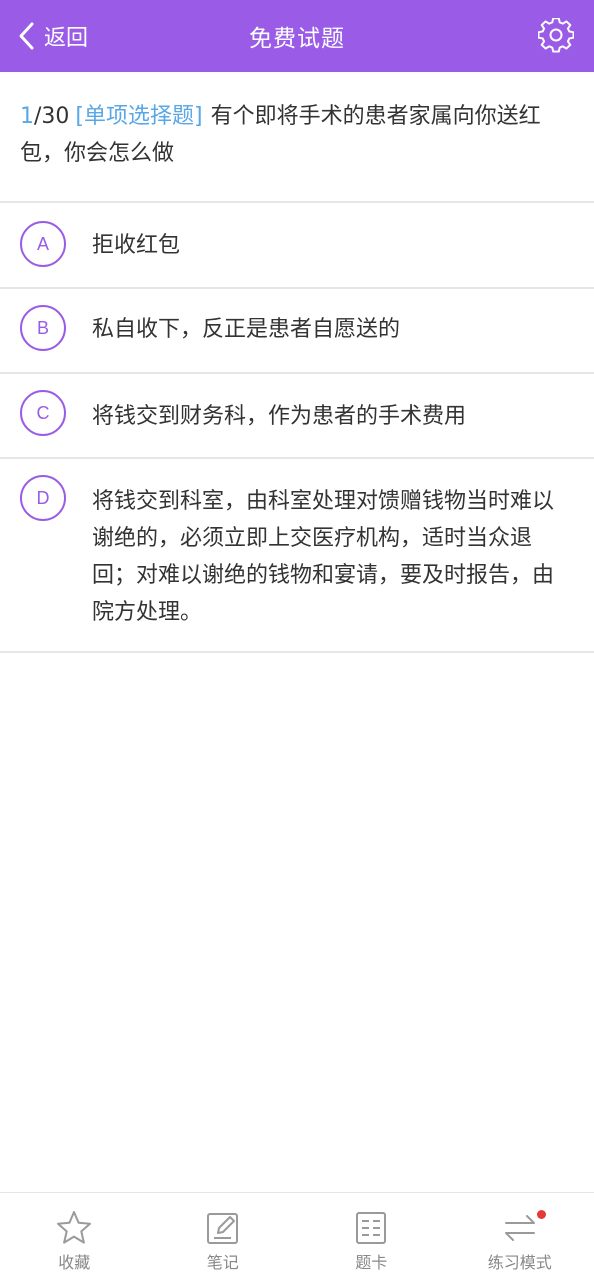  What do you see at coordinates (74, 1262) in the screenshot?
I see `favorite-label: 收藏` at bounding box center [74, 1262].